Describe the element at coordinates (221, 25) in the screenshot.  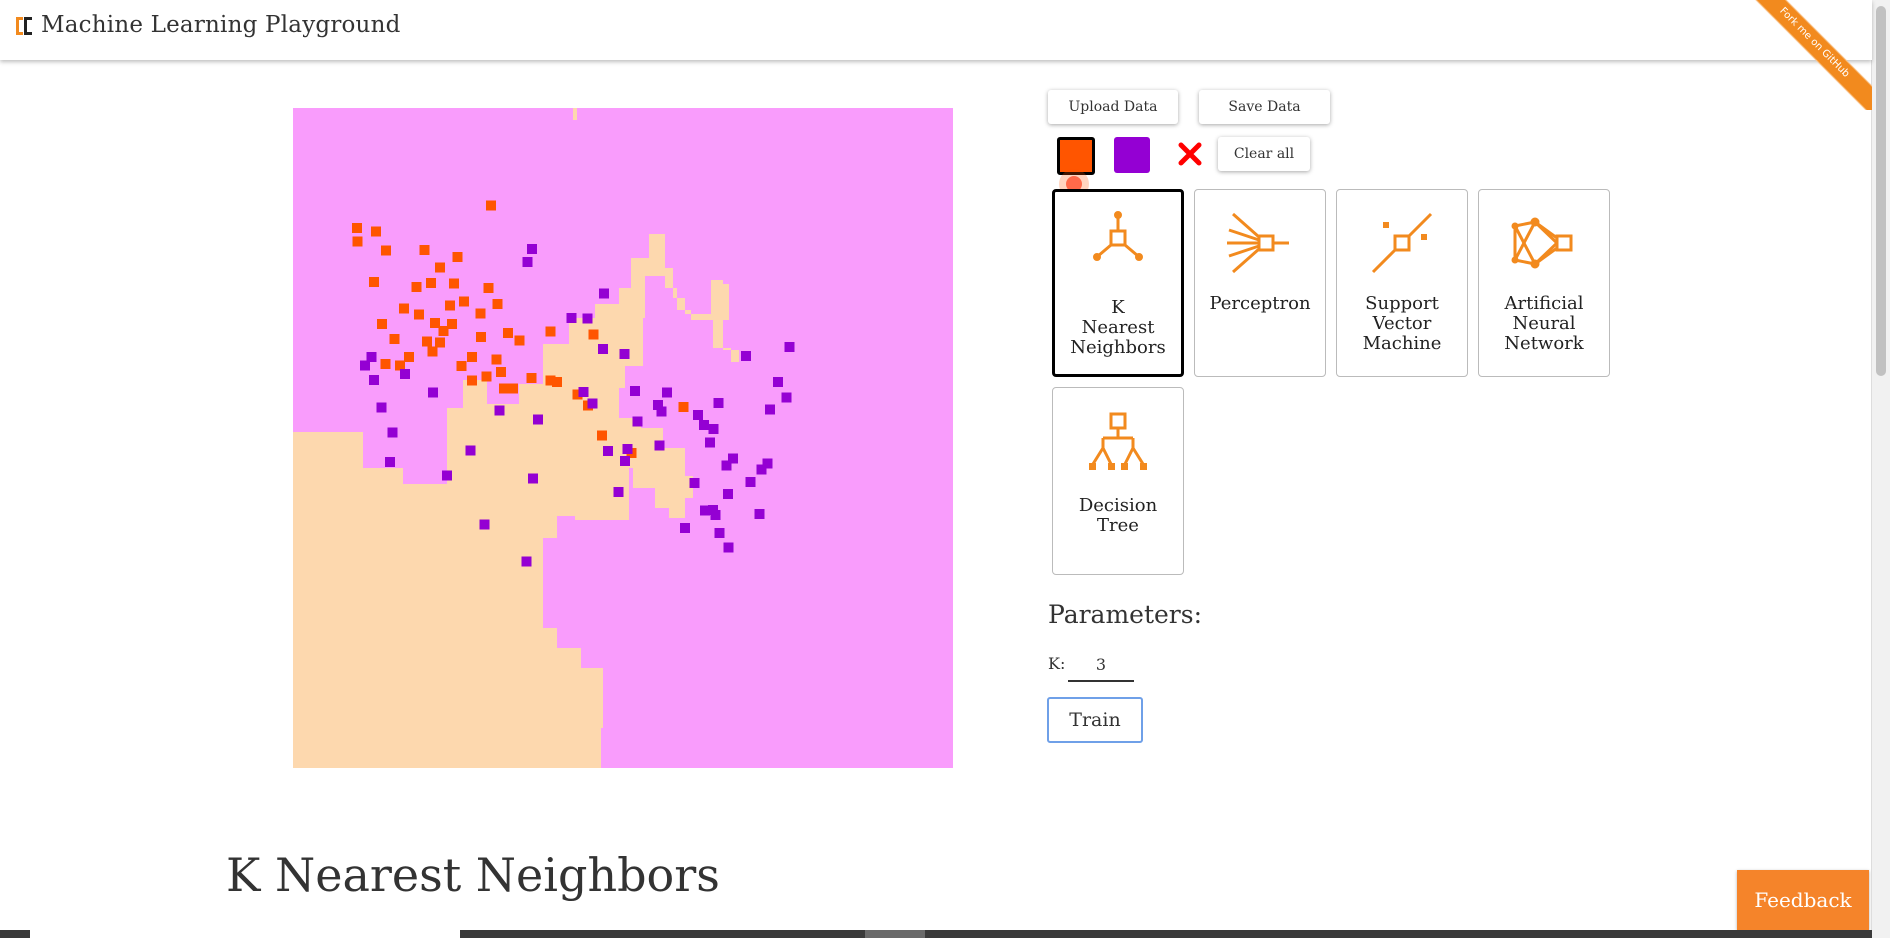
I see `app-title: Machine Learning Playground` at that location.